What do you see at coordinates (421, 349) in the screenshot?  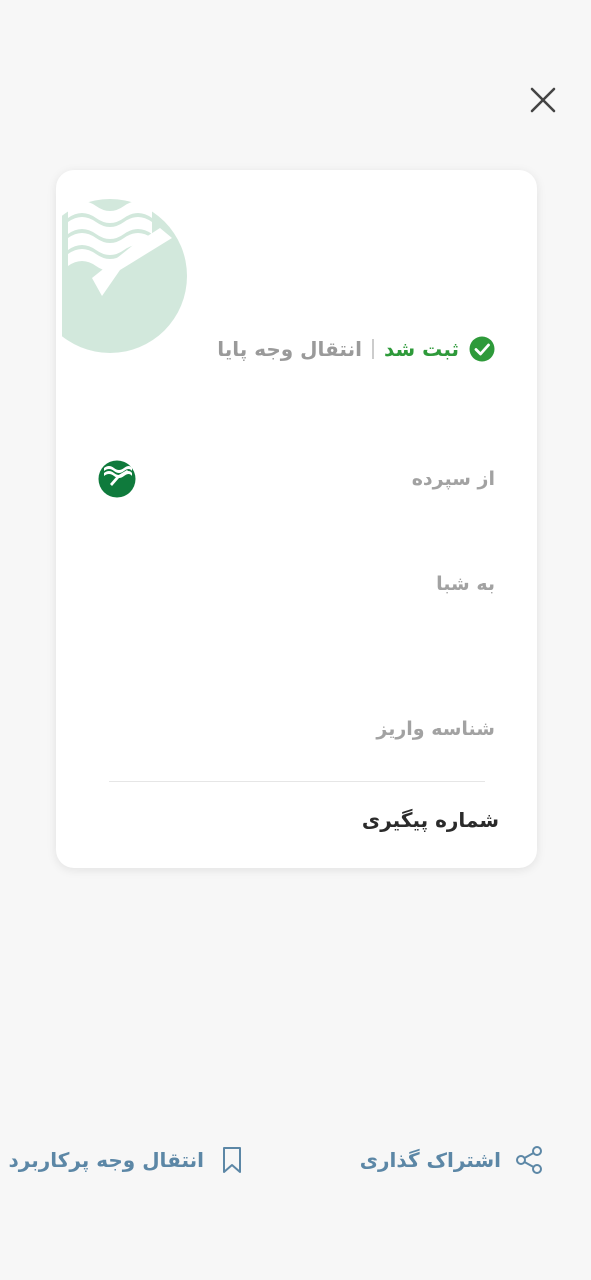 I see `status-text: ثبت شد` at bounding box center [421, 349].